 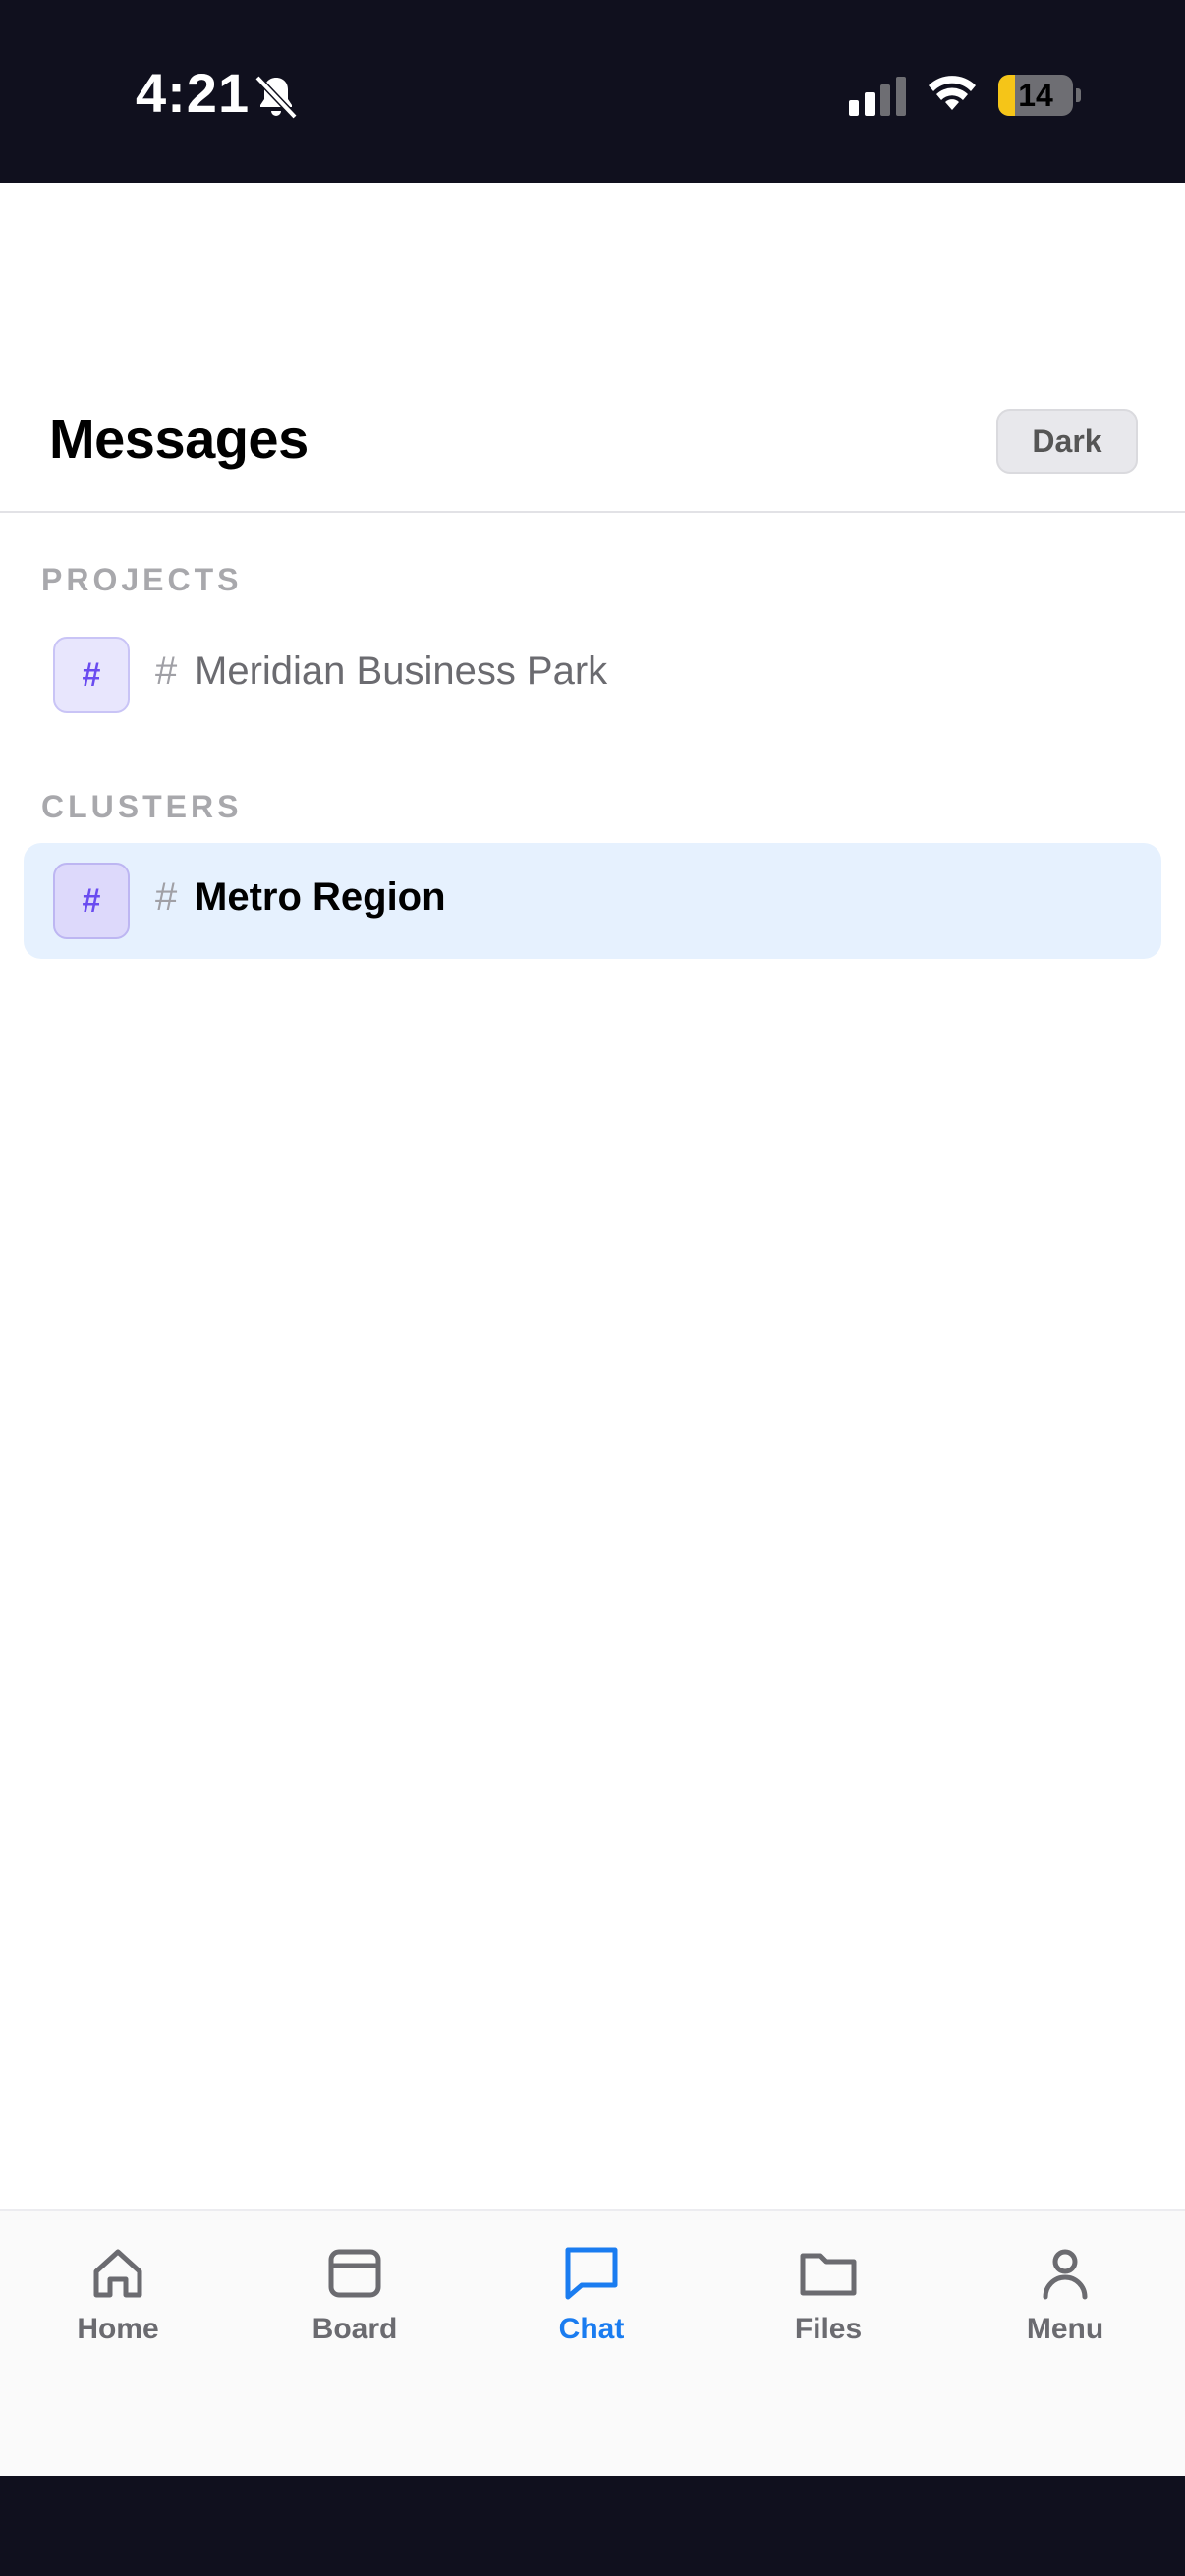 I want to click on theme-toggle-button: Dark, so click(x=1067, y=441).